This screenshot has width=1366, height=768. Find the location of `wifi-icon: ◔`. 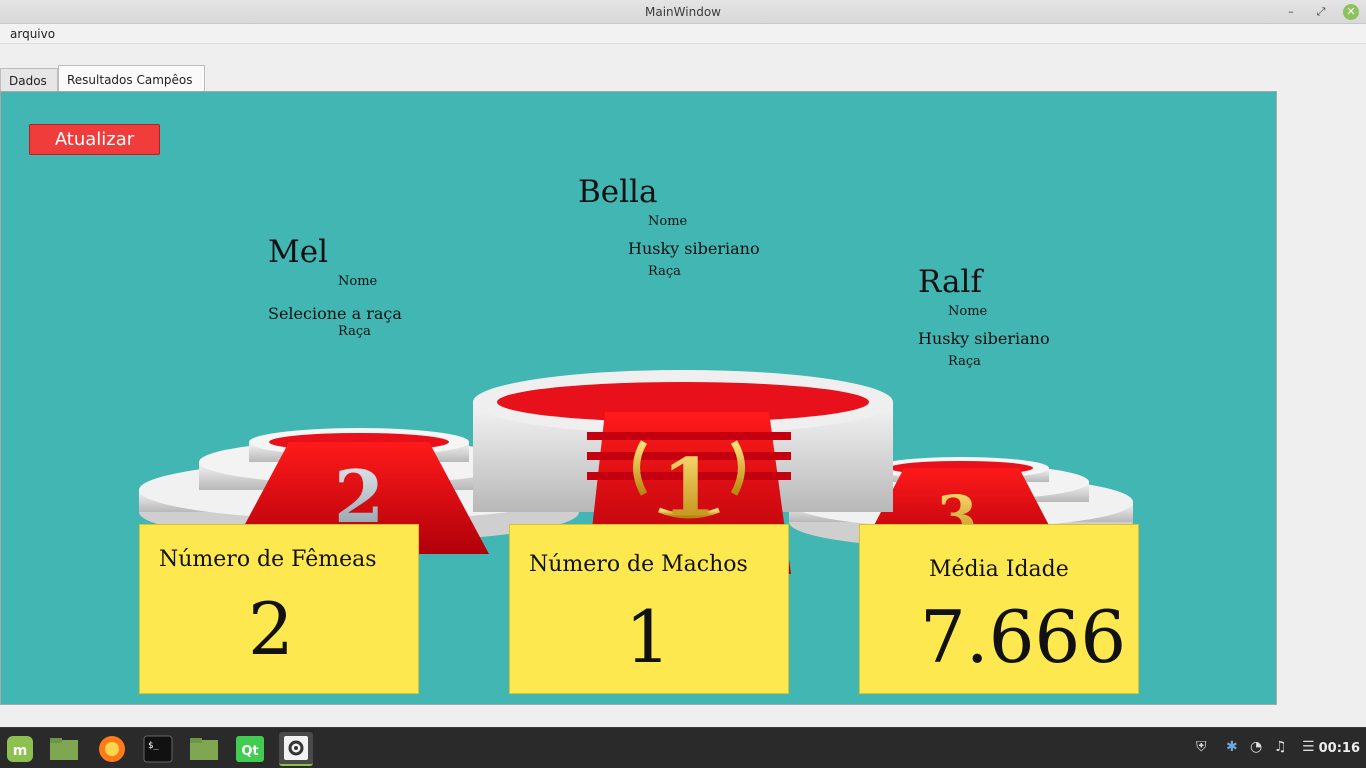

wifi-icon: ◔ is located at coordinates (1256, 747).